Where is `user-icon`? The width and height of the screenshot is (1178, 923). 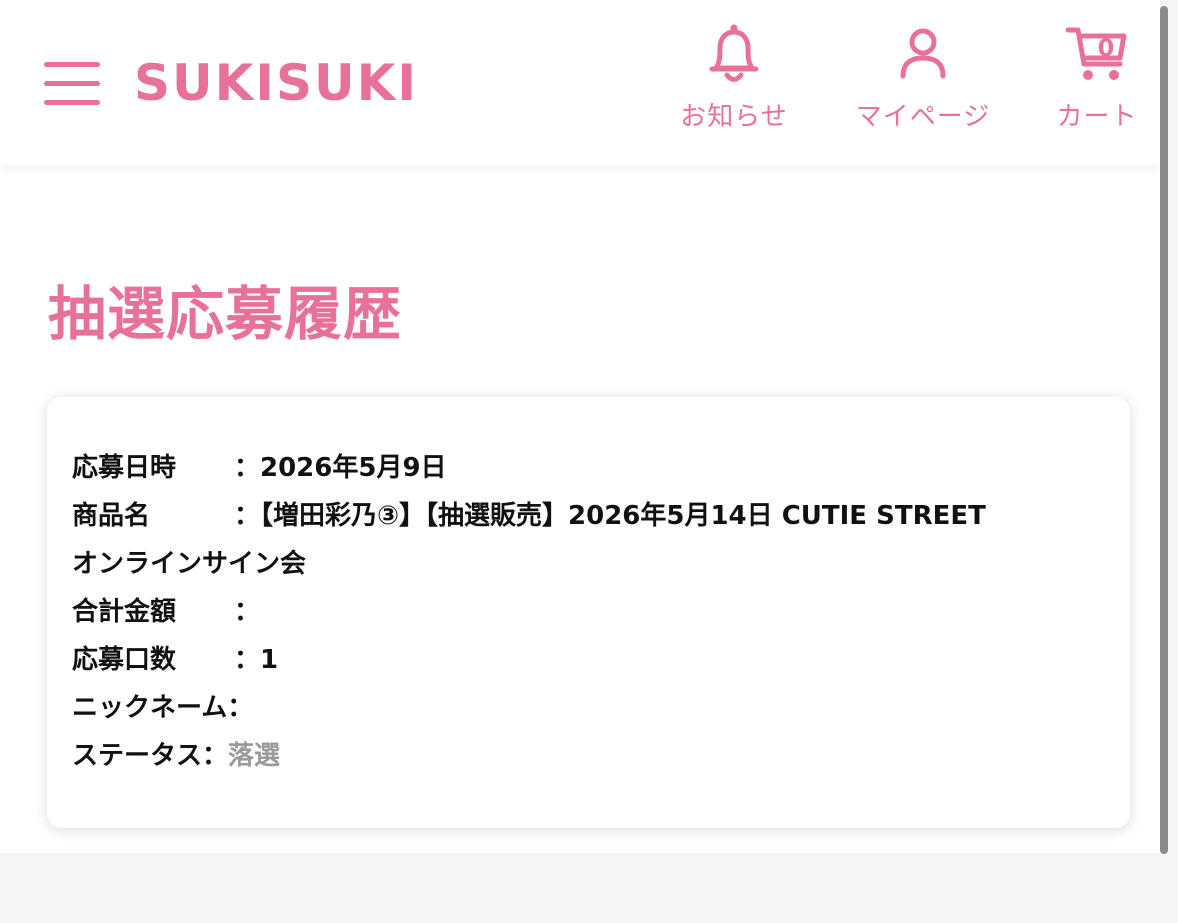
user-icon is located at coordinates (923, 53).